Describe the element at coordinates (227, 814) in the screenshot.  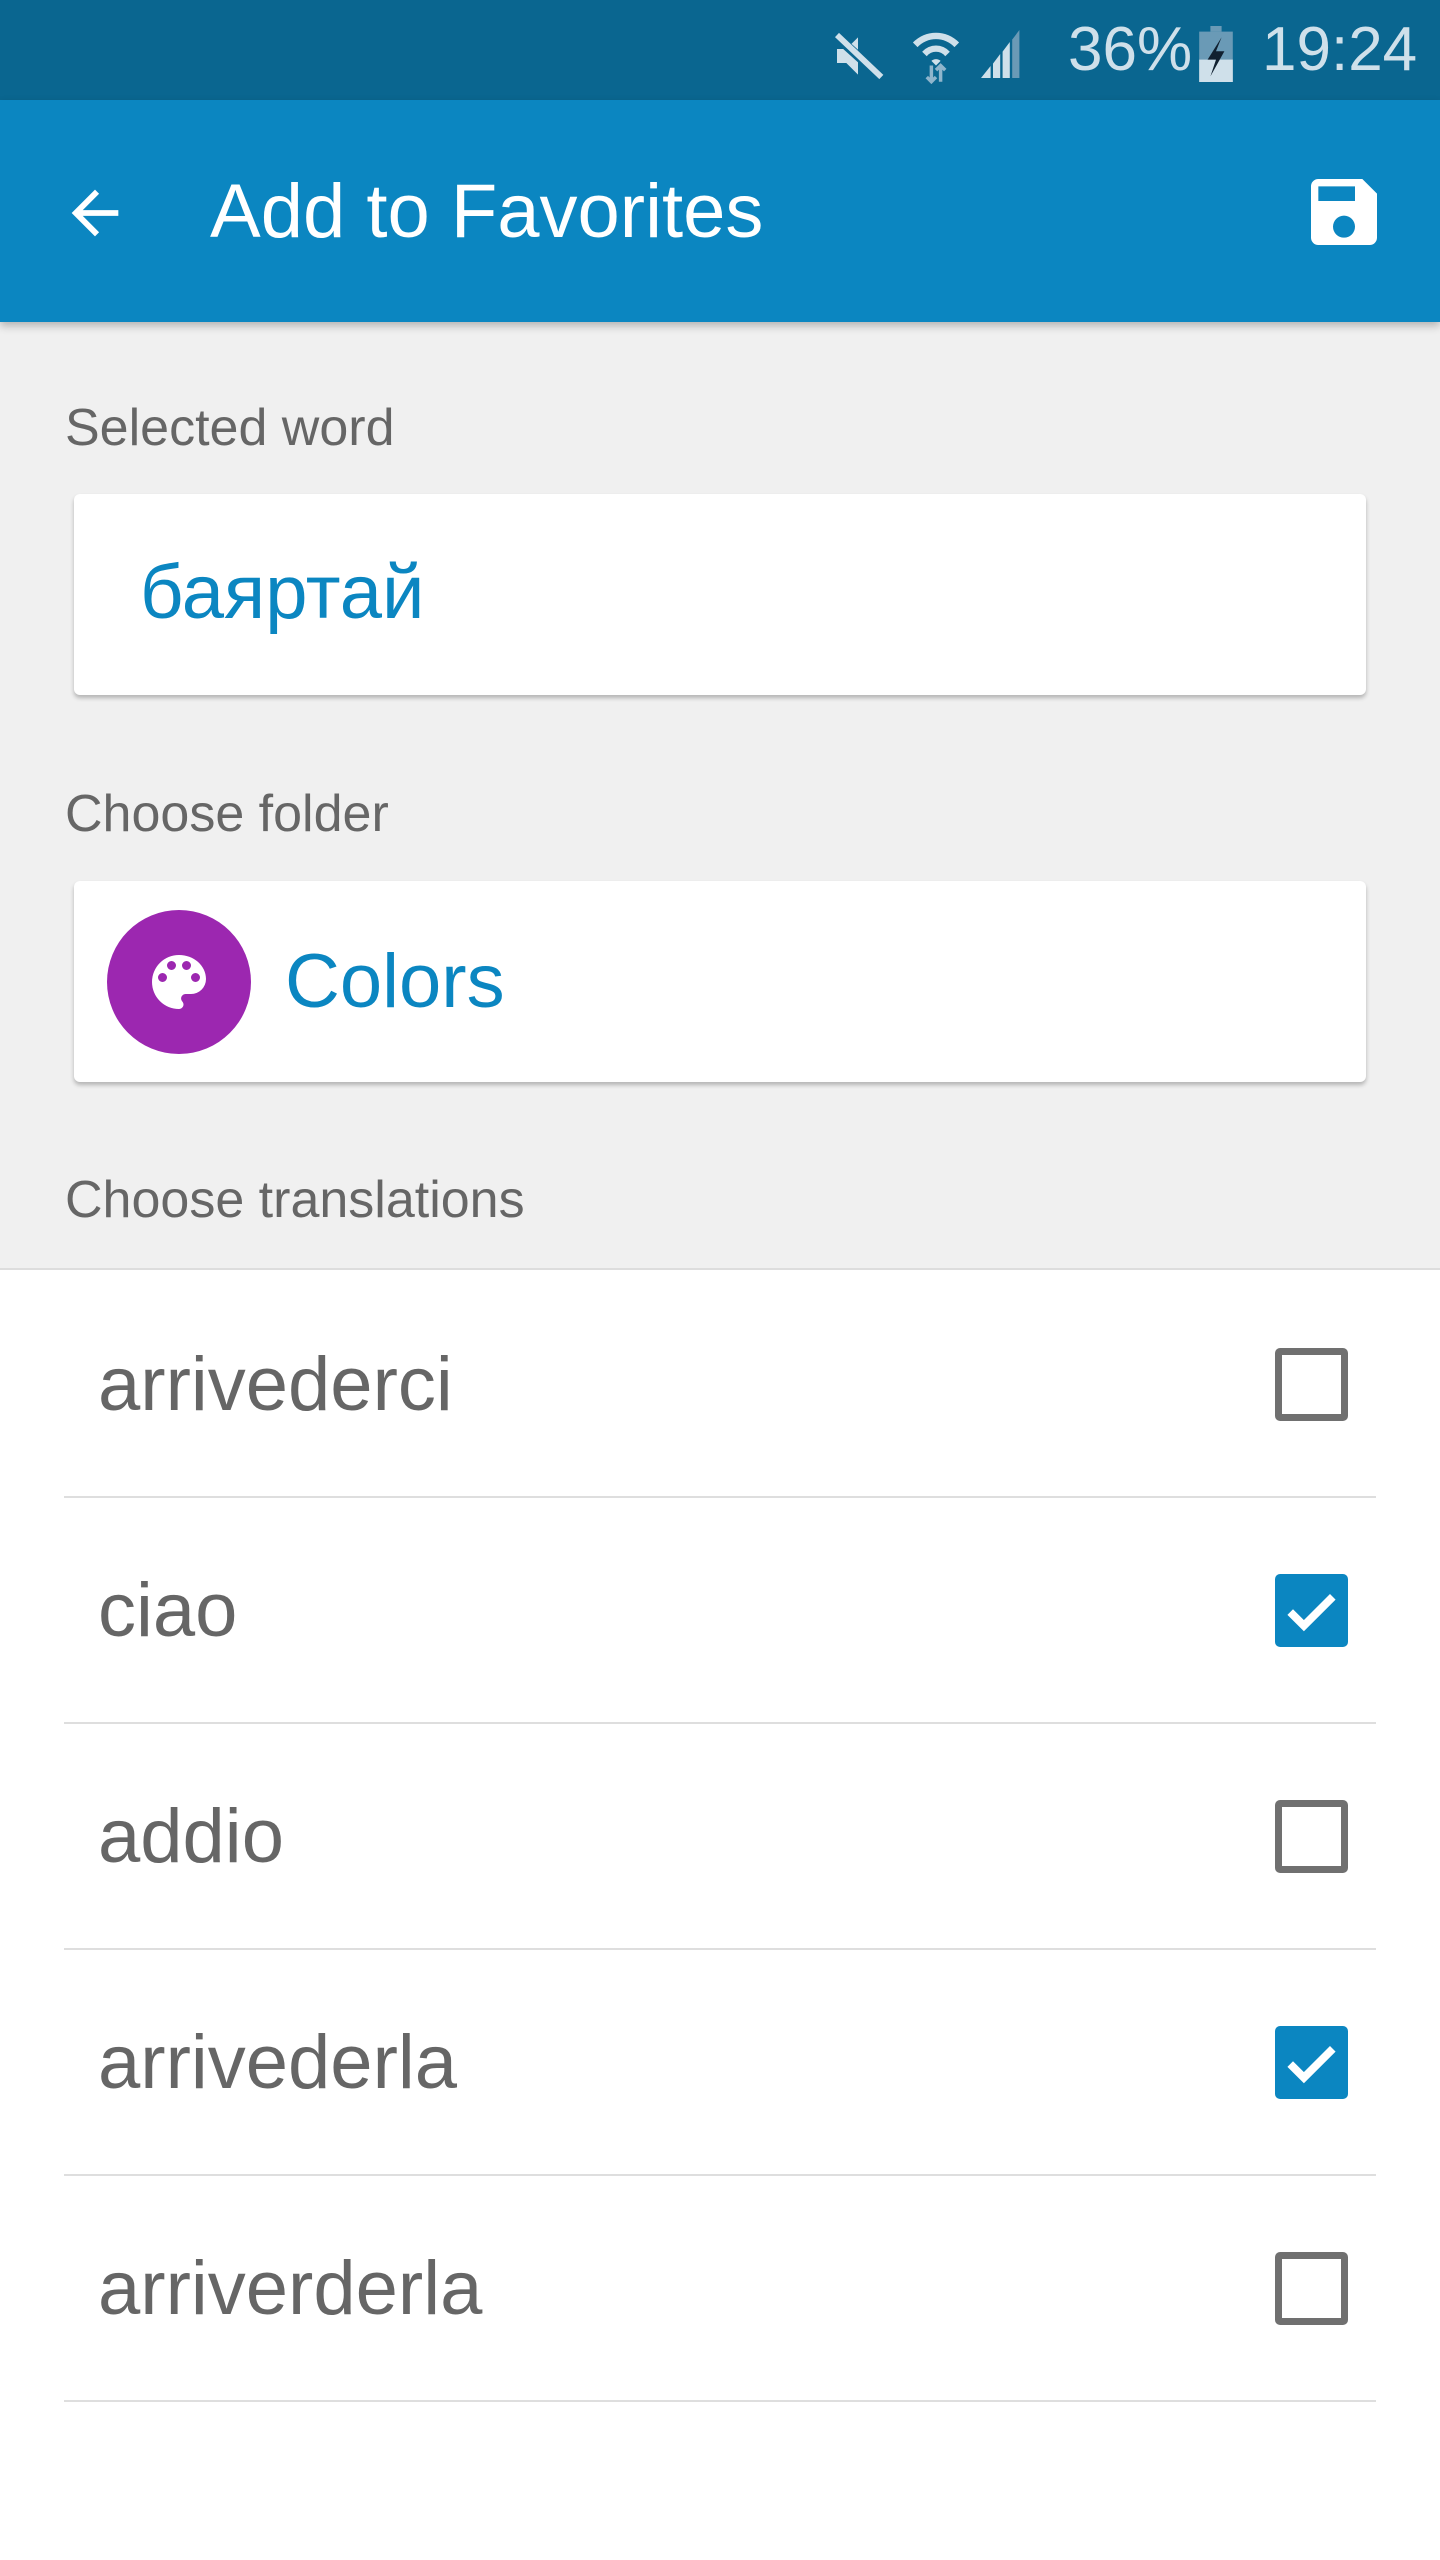
I see `choose-folder-label: Choose folder` at that location.